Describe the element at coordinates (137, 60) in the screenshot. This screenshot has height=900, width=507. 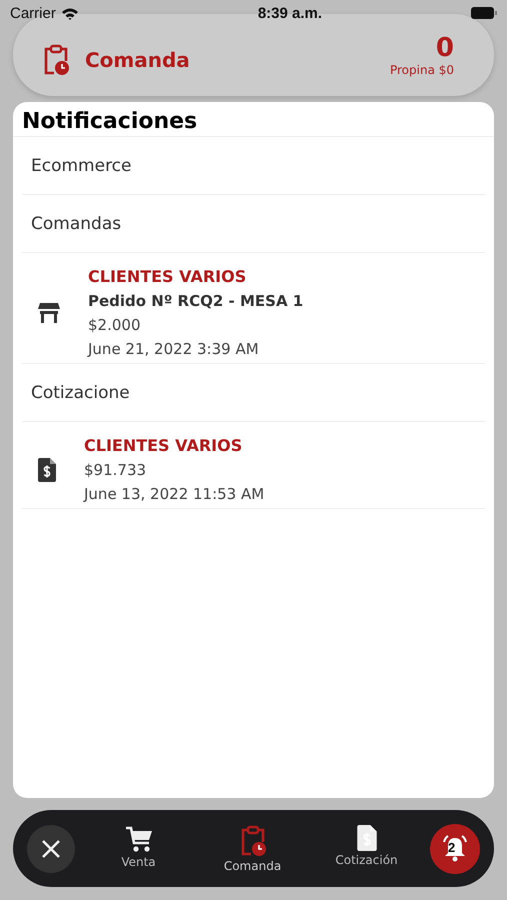
I see `header-title: Comanda` at that location.